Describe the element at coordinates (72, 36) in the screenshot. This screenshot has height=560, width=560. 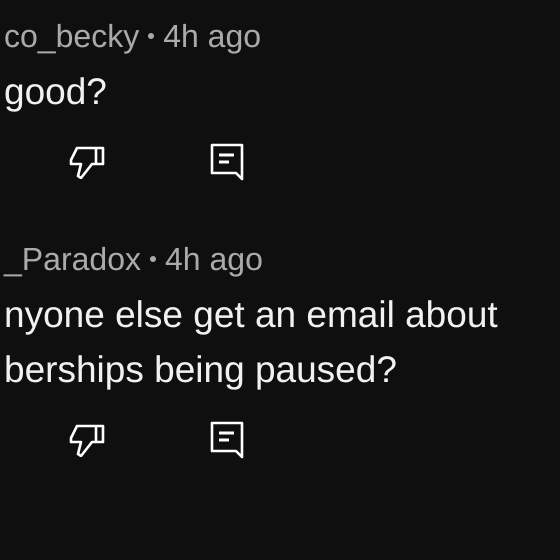
I see `comment-author: co_becky` at that location.